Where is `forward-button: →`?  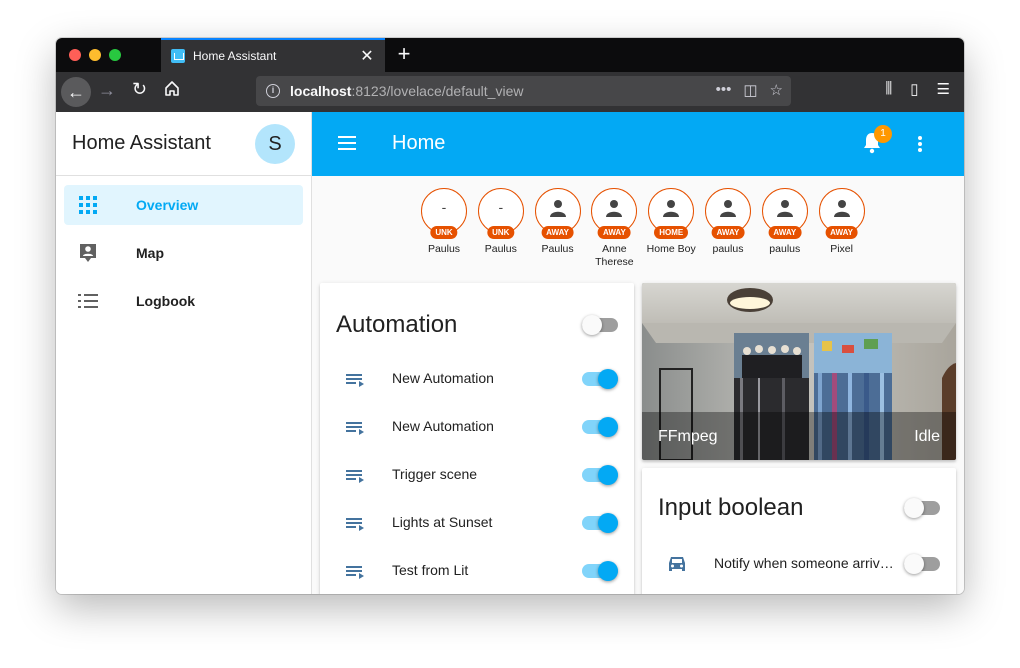
forward-button: → is located at coordinates (107, 90).